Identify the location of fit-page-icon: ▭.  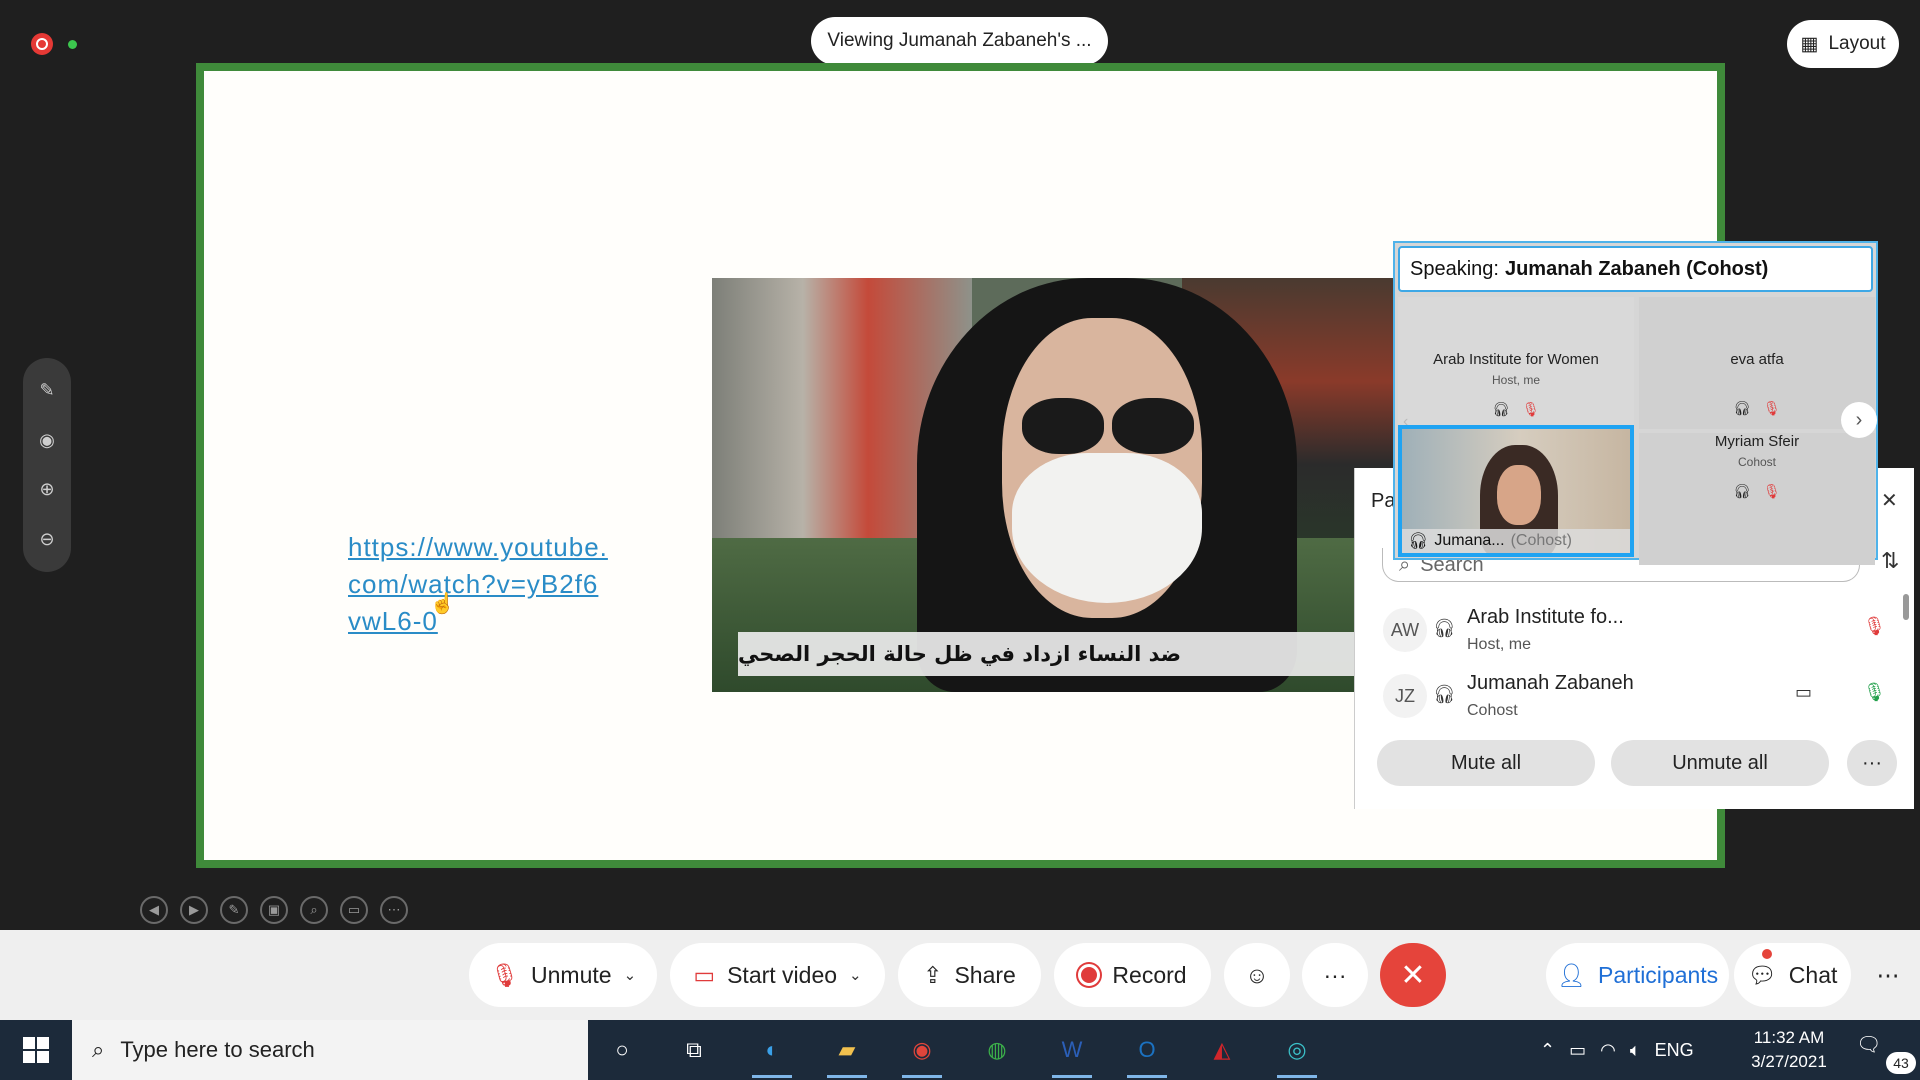
(354, 910).